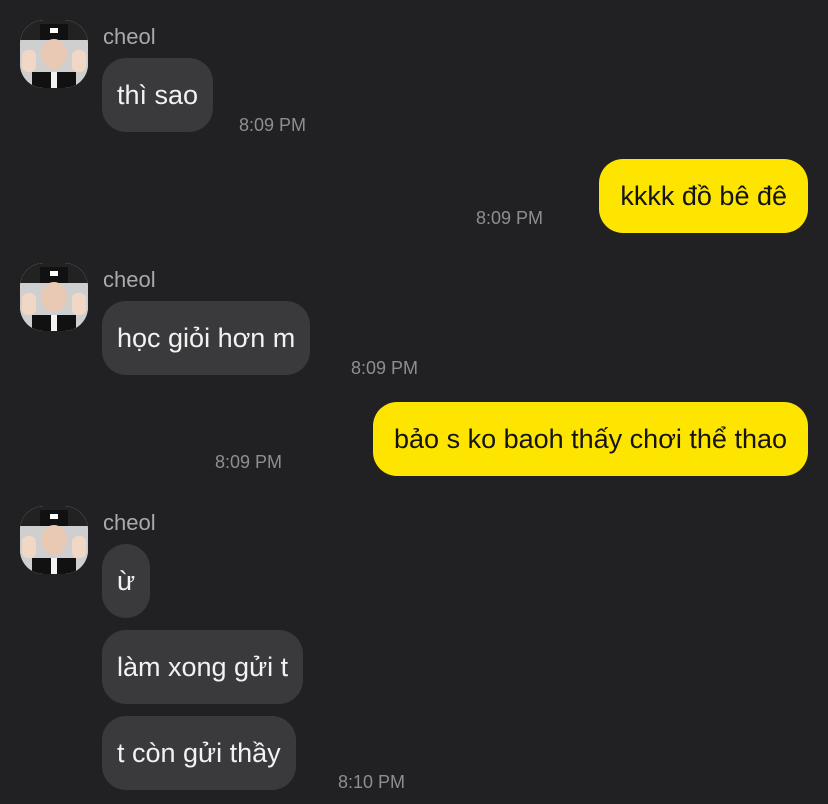  I want to click on incoming-message-bubble: t còn gửi thầy, so click(199, 753).